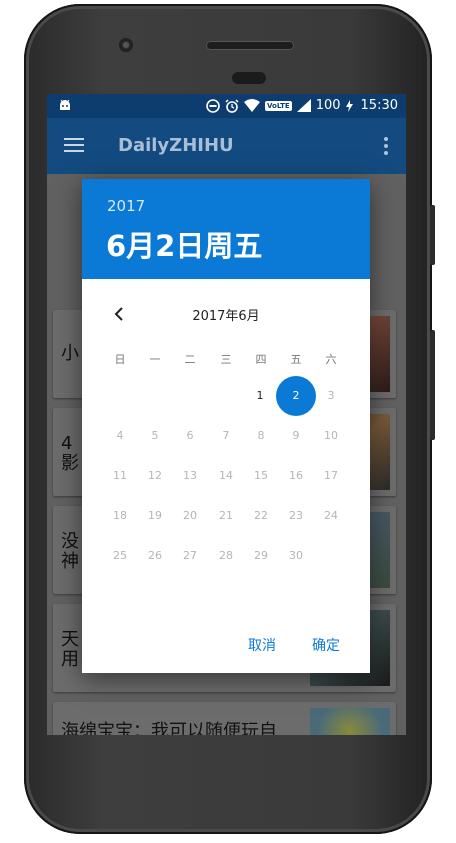 This screenshot has height=843, width=456. Describe the element at coordinates (328, 105) in the screenshot. I see `battery-level: 100` at that location.